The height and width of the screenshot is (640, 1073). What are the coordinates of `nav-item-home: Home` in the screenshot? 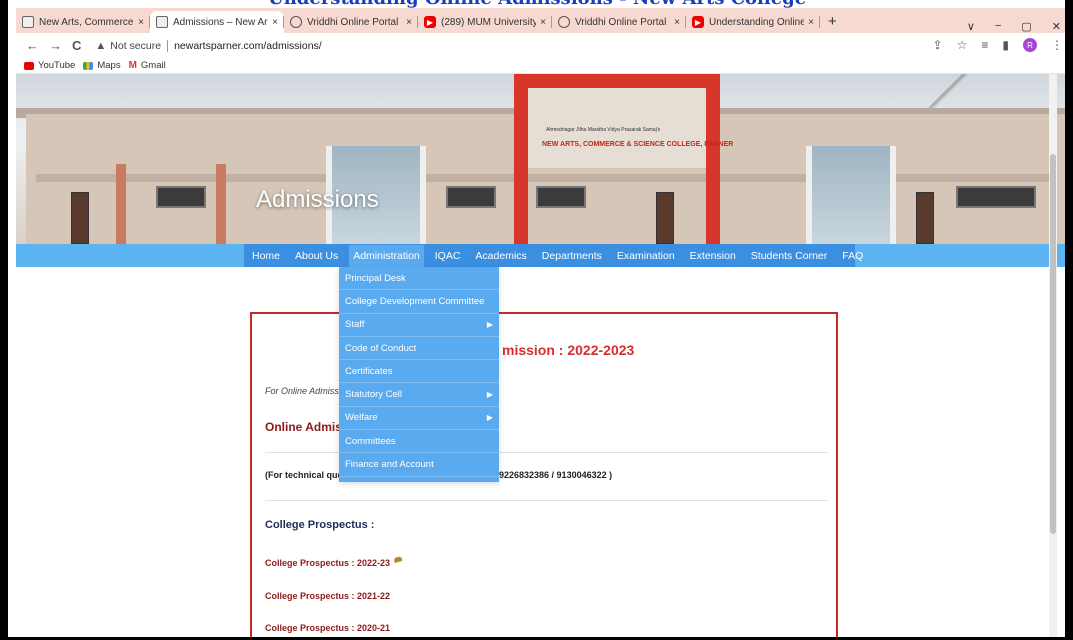 It's located at (266, 256).